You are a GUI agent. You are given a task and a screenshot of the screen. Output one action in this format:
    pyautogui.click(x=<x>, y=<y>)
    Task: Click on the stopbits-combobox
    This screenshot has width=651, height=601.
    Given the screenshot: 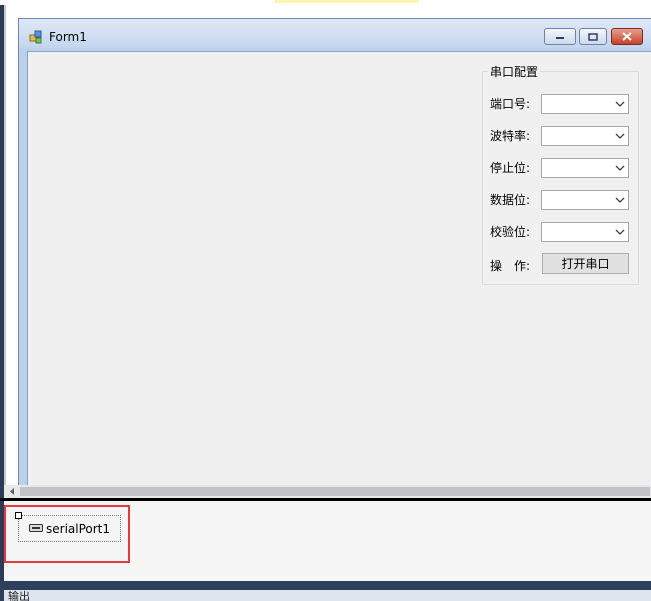 What is the action you would take?
    pyautogui.click(x=585, y=168)
    